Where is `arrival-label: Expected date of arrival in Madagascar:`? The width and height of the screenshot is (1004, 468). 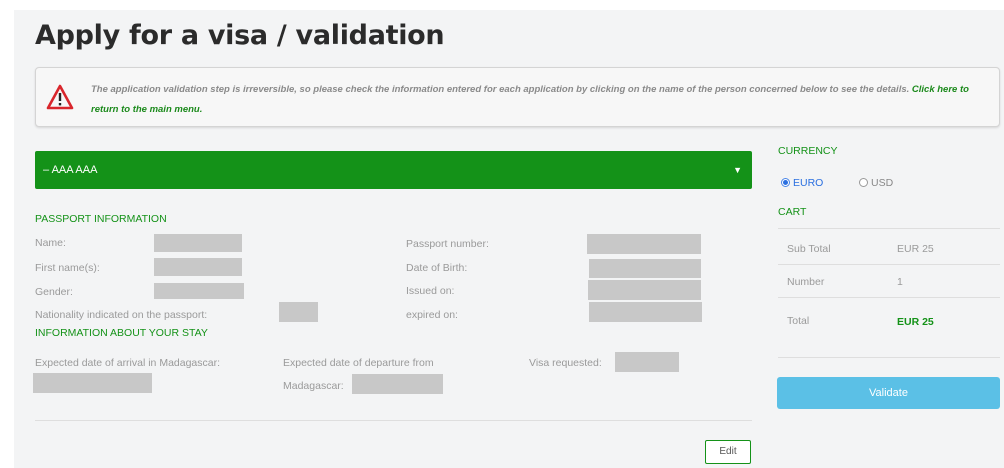
arrival-label: Expected date of arrival in Madagascar: is located at coordinates (128, 363).